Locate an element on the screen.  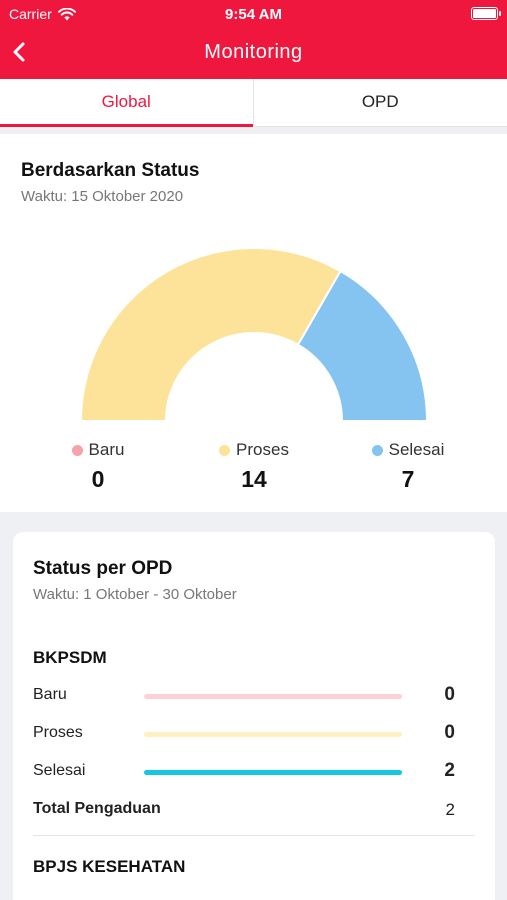
opd-row-proses: Proses 0 is located at coordinates (254, 733).